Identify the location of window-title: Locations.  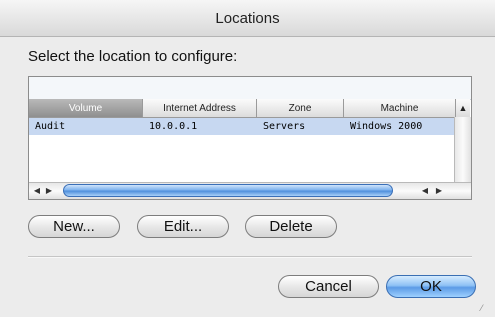
(247, 18).